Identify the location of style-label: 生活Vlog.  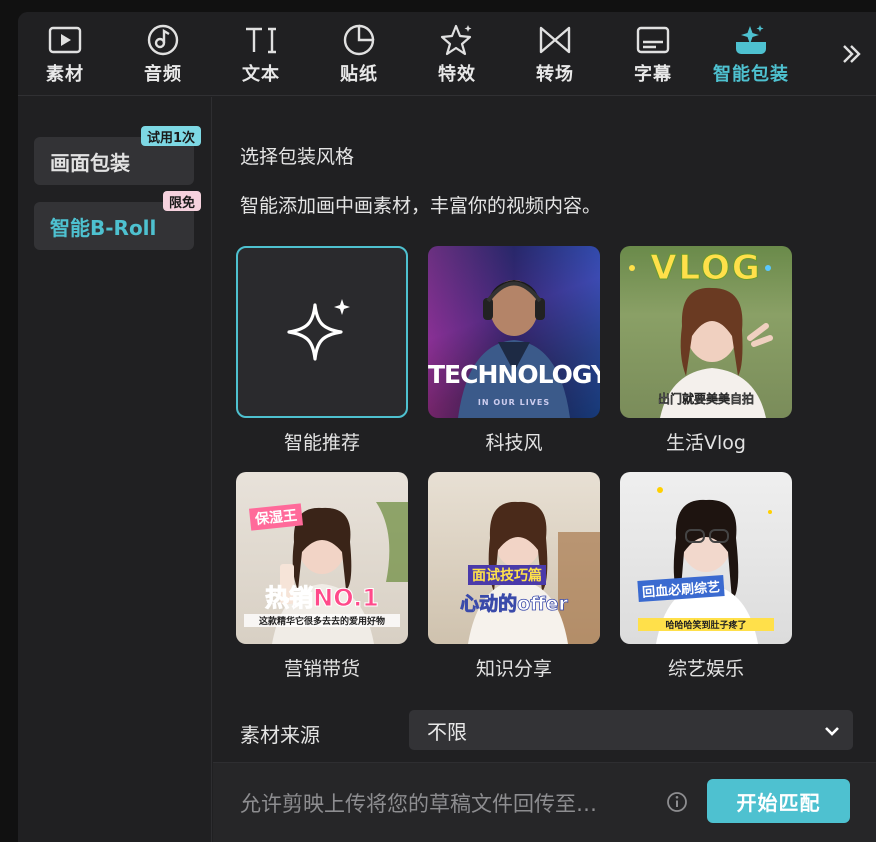
(706, 443).